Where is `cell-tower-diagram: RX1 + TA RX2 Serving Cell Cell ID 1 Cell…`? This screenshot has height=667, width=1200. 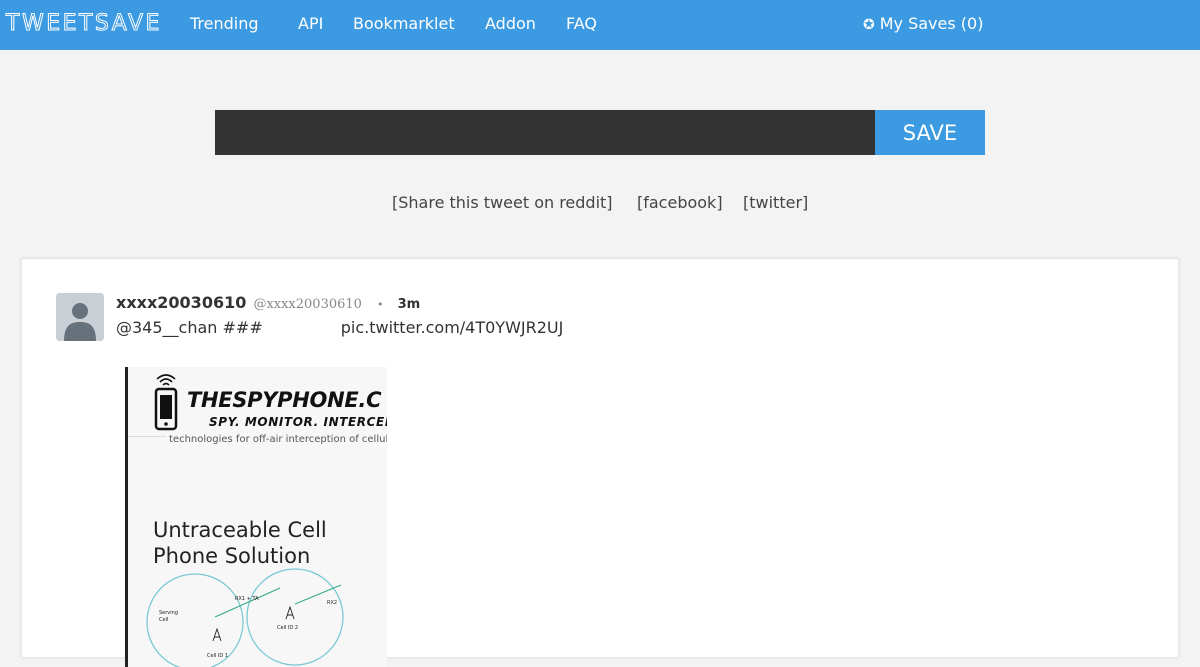
cell-tower-diagram: RX1 + TA RX2 Serving Cell Cell ID 1 Cell… is located at coordinates (245, 617).